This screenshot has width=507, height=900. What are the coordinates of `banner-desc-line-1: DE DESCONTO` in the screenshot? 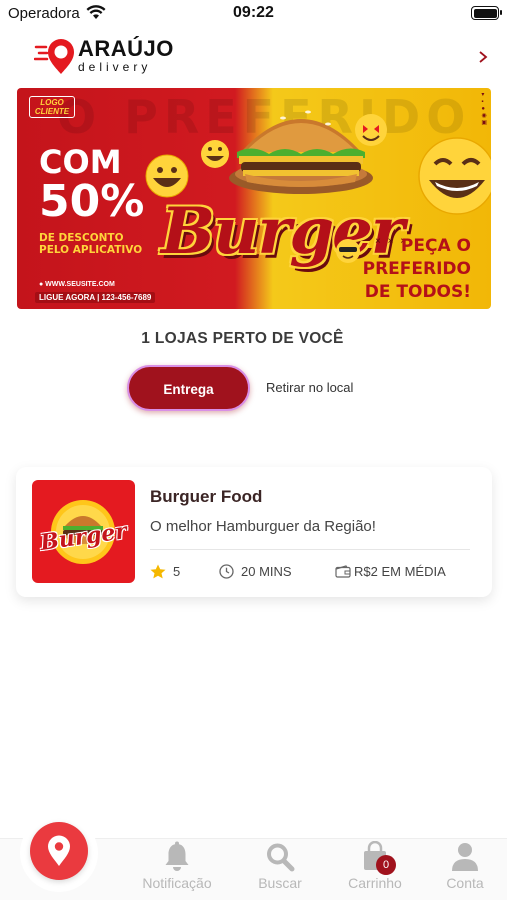 It's located at (81, 238).